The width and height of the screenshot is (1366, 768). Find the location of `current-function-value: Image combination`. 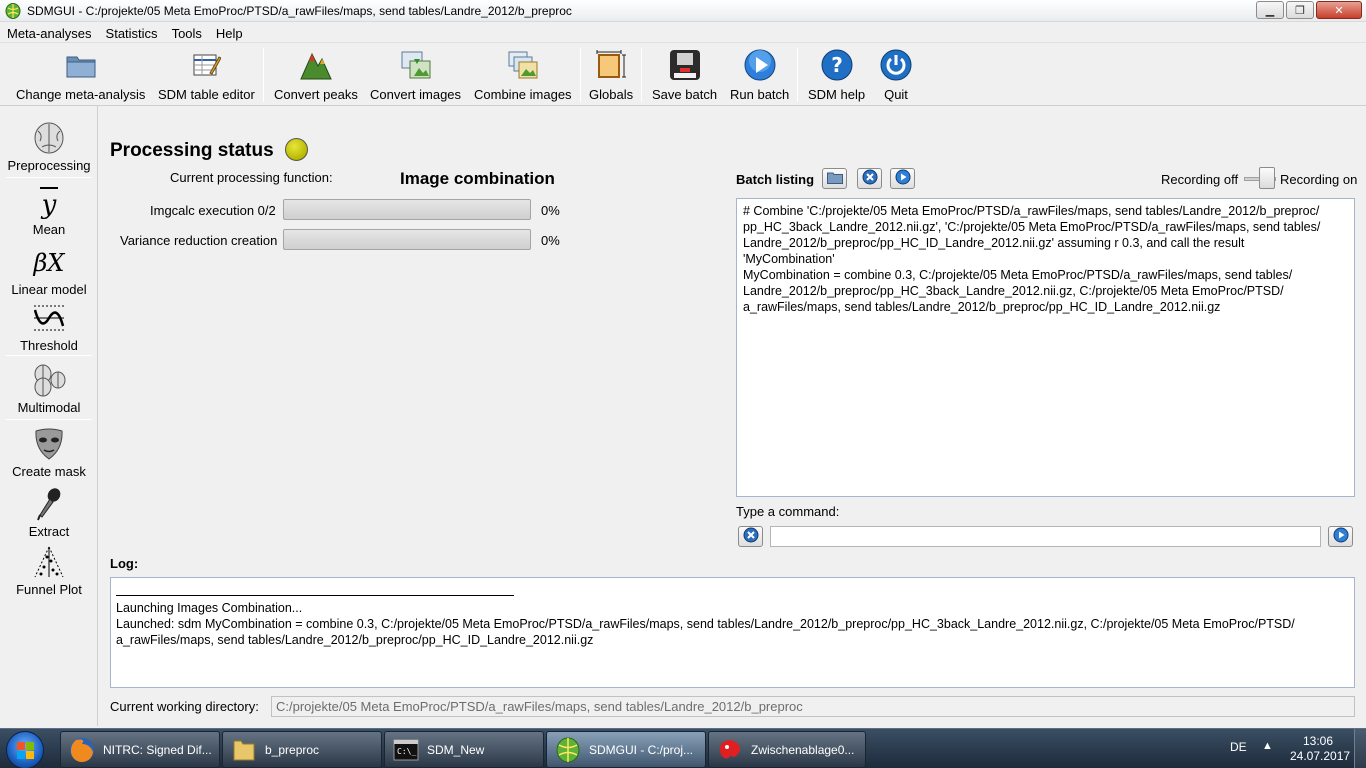

current-function-value: Image combination is located at coordinates (477, 178).